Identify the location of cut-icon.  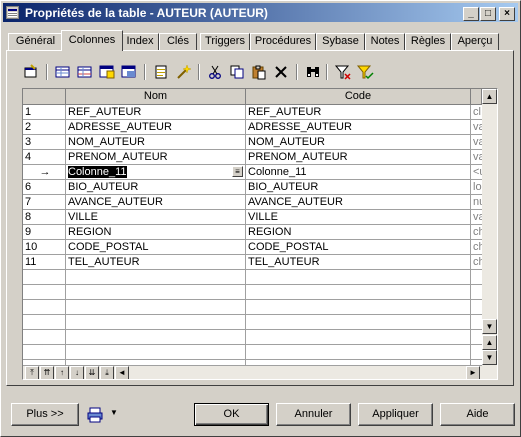
(215, 72).